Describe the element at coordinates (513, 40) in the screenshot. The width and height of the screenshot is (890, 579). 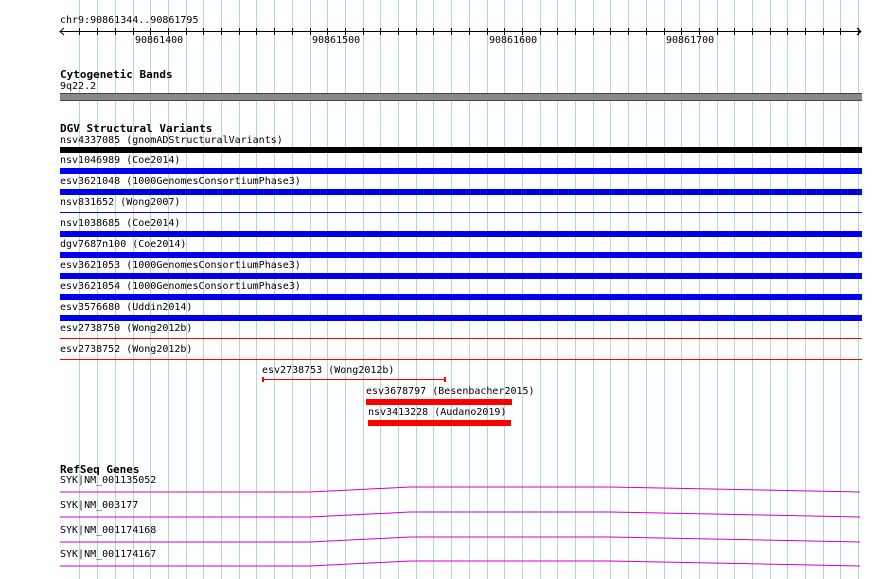
I see `ruler-tick-label: 90861600` at that location.